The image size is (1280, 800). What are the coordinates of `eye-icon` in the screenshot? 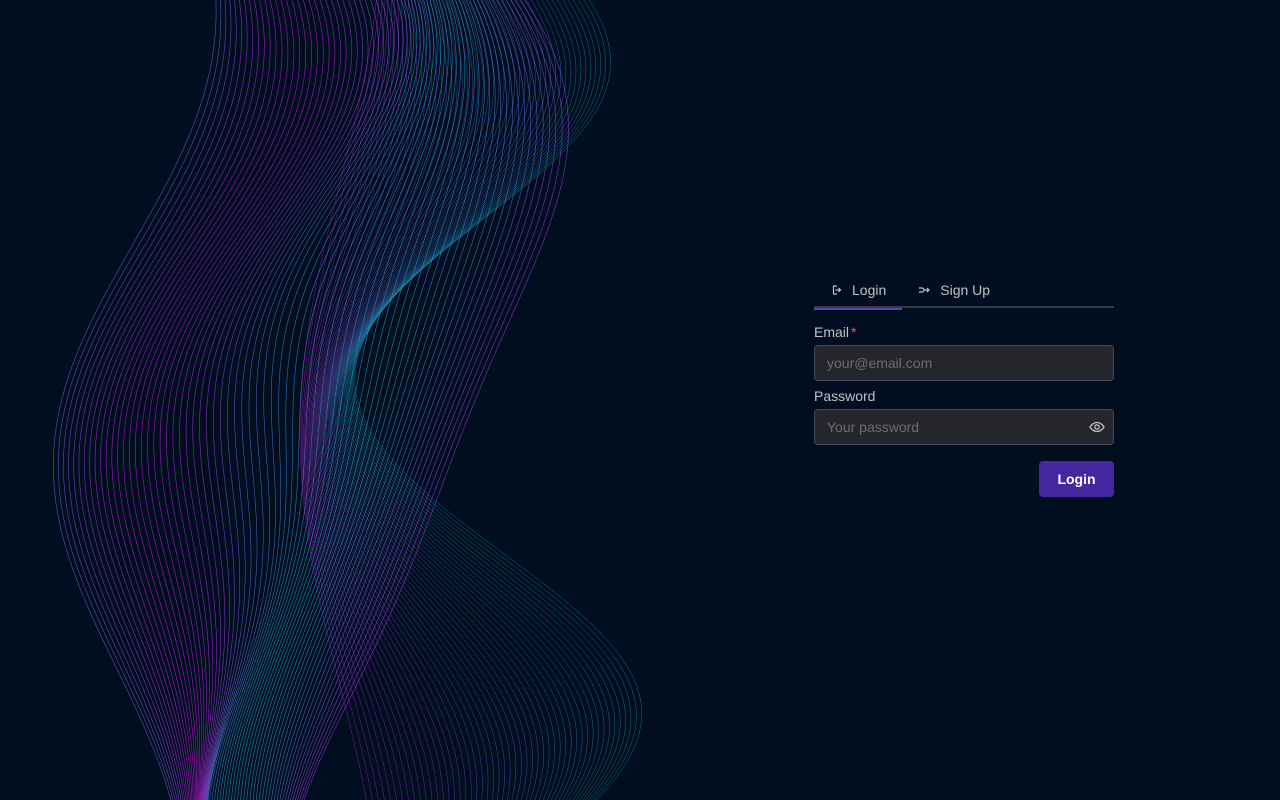 It's located at (1097, 427).